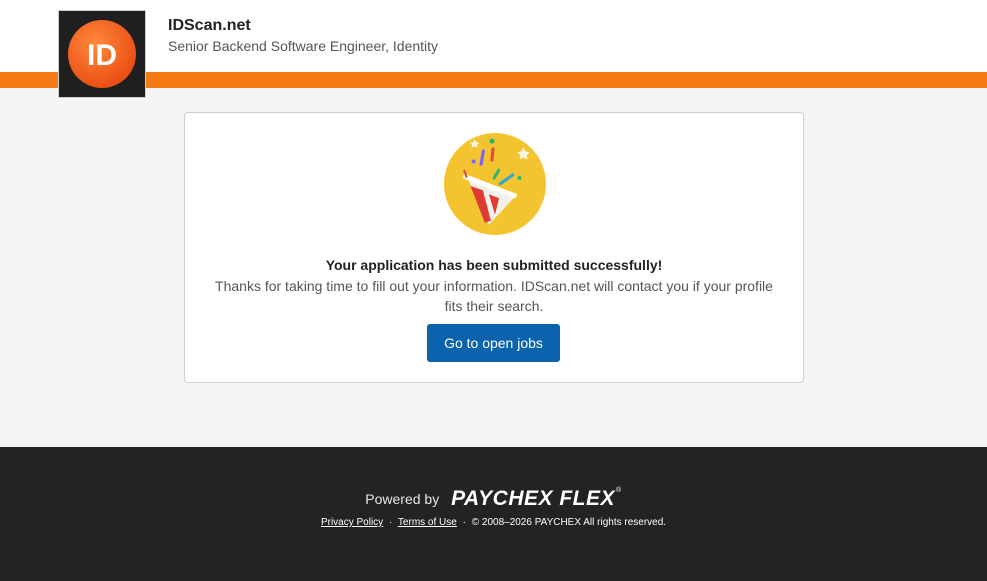  What do you see at coordinates (209, 25) in the screenshot?
I see `company-name: IDScan.net` at bounding box center [209, 25].